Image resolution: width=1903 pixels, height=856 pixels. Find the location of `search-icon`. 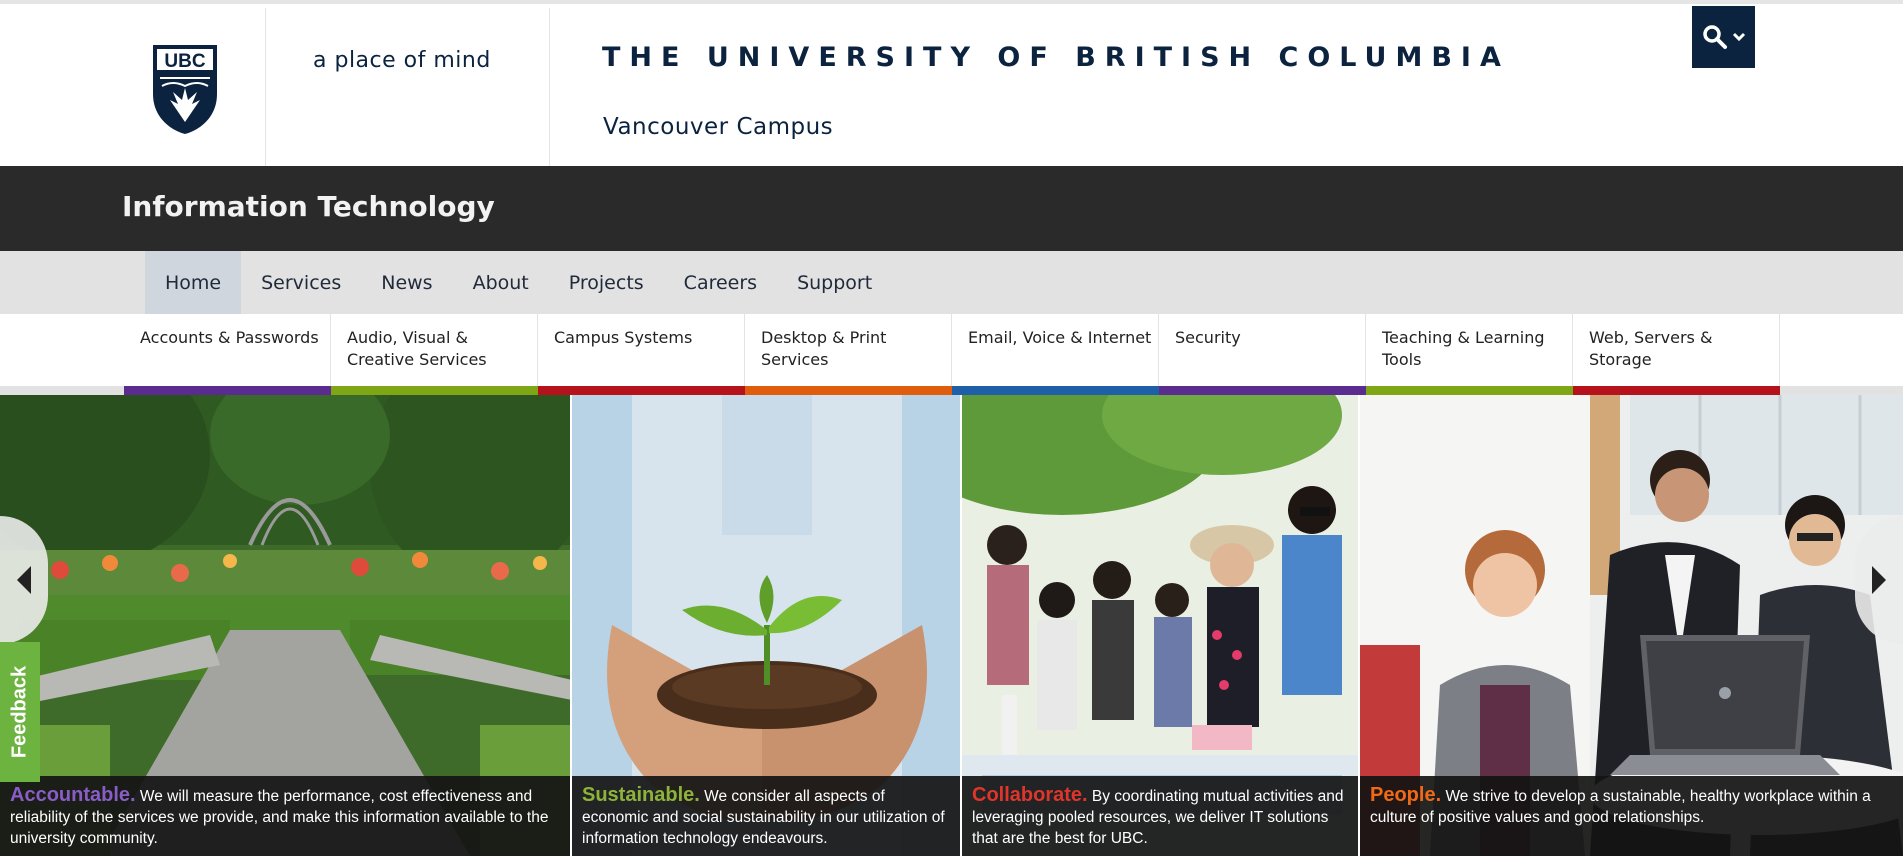

search-icon is located at coordinates (1714, 37).